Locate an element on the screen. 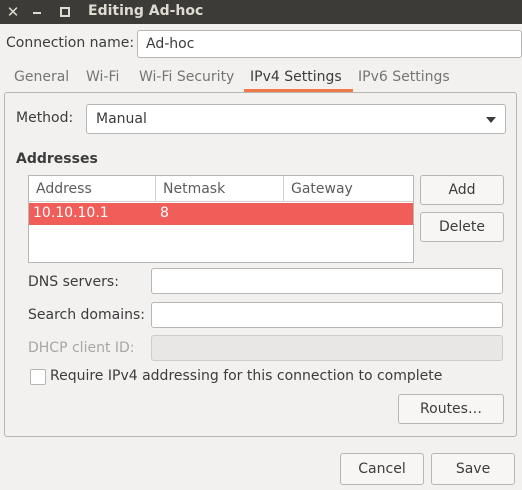 The width and height of the screenshot is (522, 490). connection-name-label: Connection name: is located at coordinates (70, 43).